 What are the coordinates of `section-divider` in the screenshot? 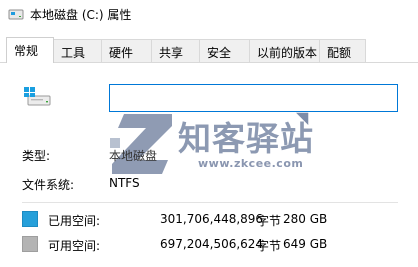 It's located at (210, 202).